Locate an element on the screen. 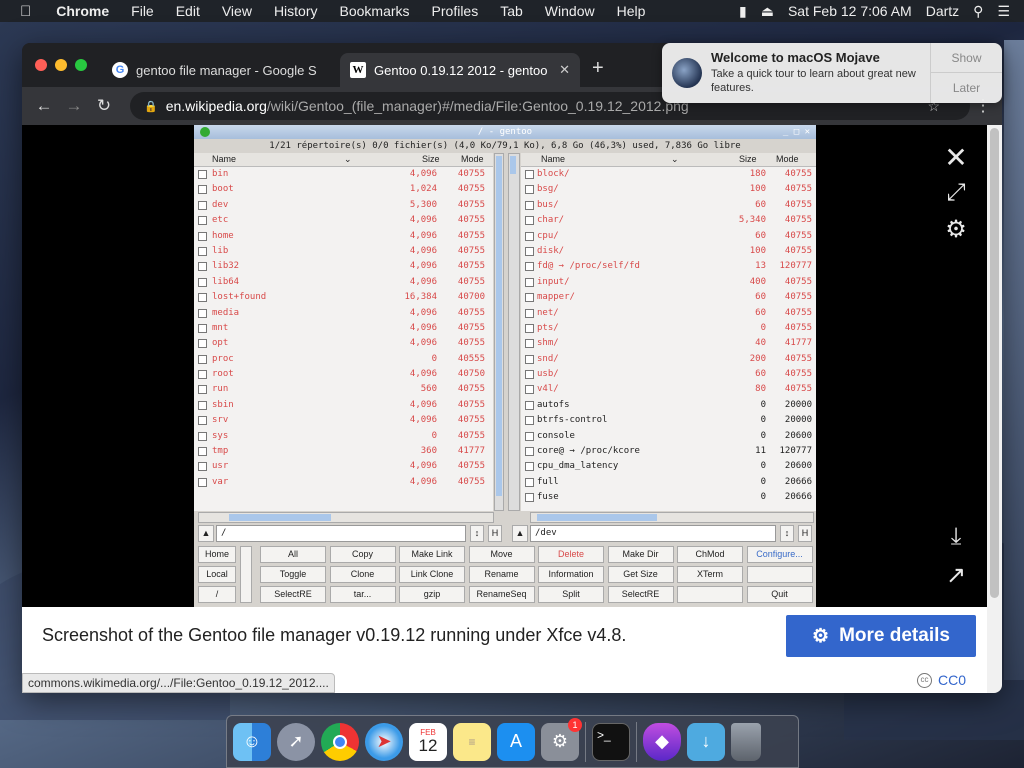  close-window-button is located at coordinates (41, 65).